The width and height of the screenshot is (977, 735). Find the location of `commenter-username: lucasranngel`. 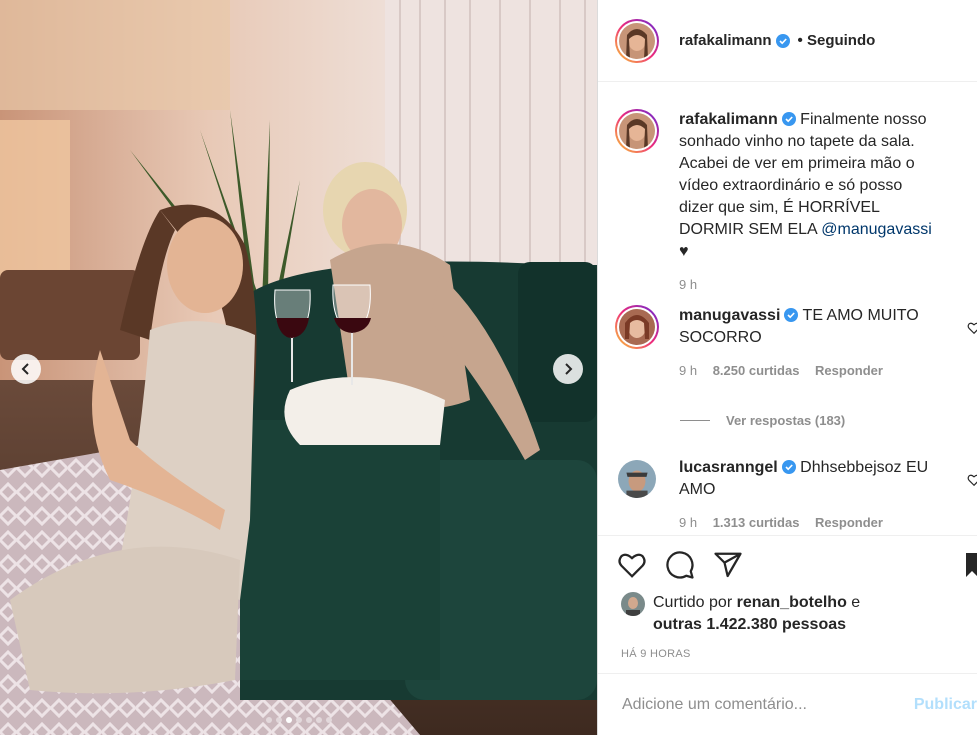

commenter-username: lucasranngel is located at coordinates (728, 467).